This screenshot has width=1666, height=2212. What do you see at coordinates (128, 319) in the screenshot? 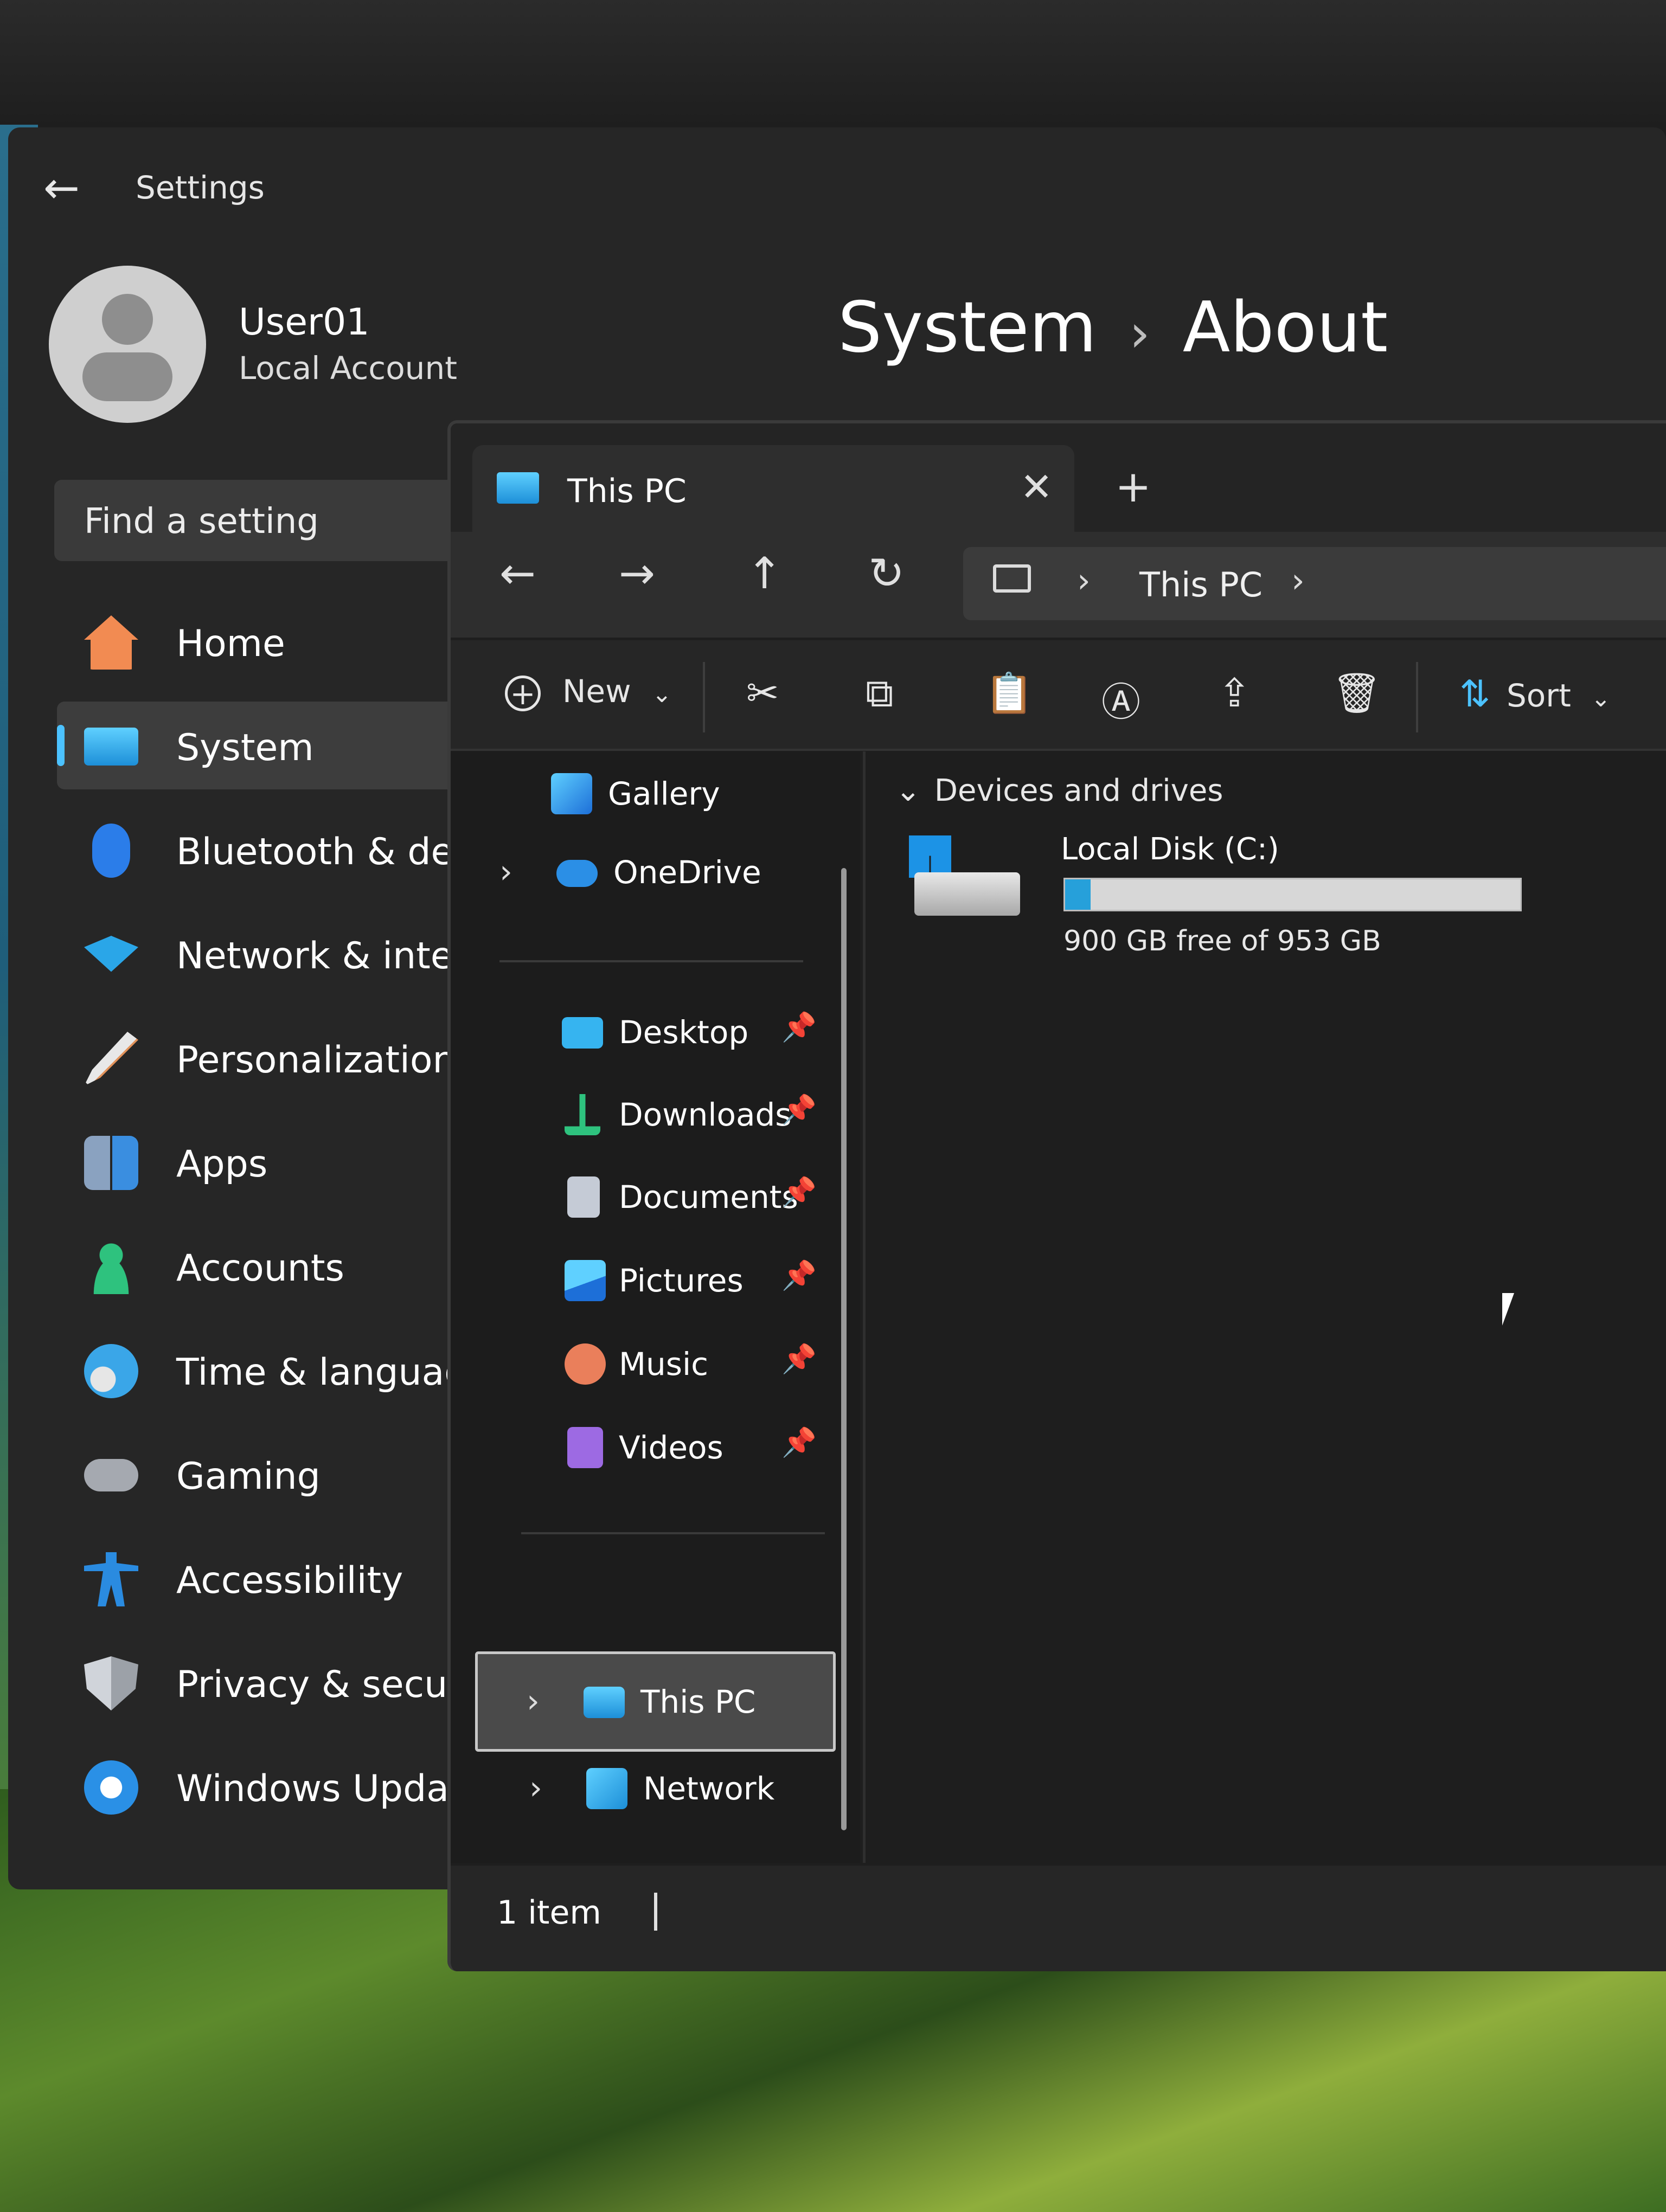
I see `avatar-head-icon` at bounding box center [128, 319].